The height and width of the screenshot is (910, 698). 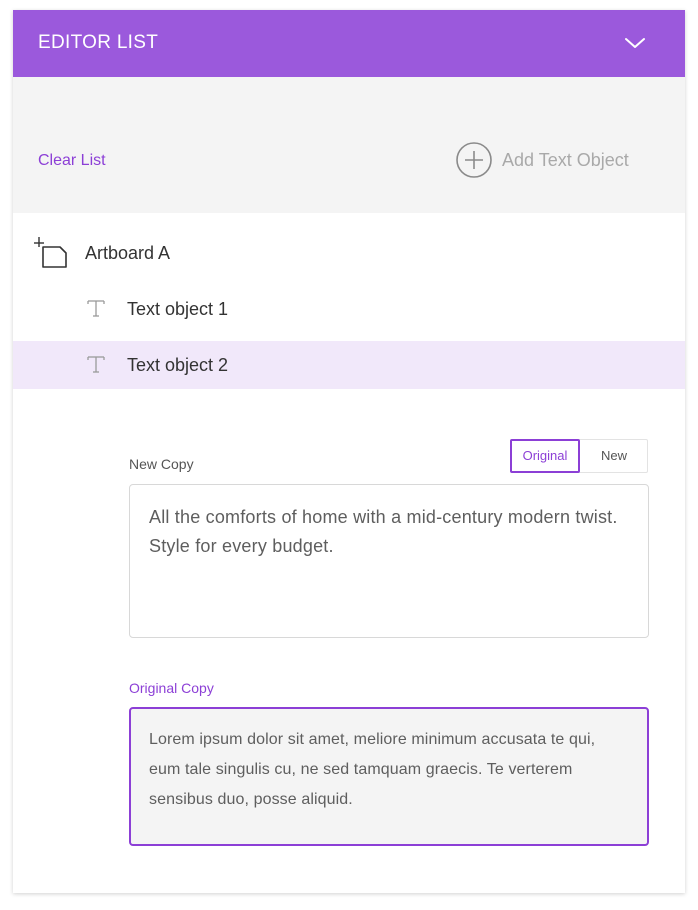 I want to click on chevron-down-icon, so click(x=635, y=43).